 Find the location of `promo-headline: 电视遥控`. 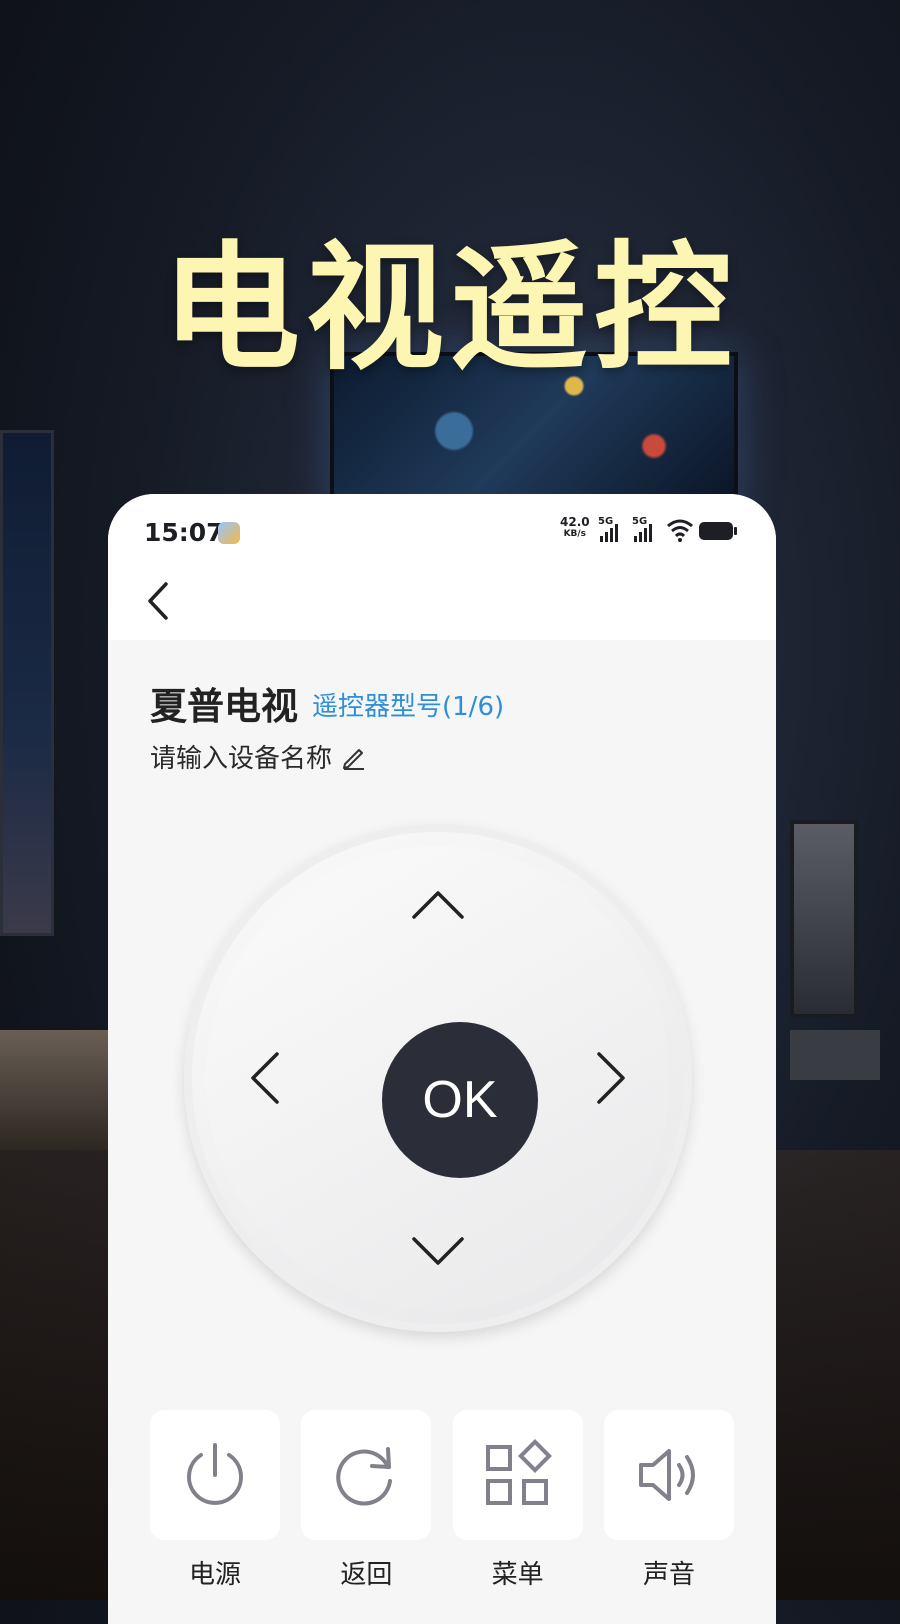

promo-headline: 电视遥控 is located at coordinates (449, 308).